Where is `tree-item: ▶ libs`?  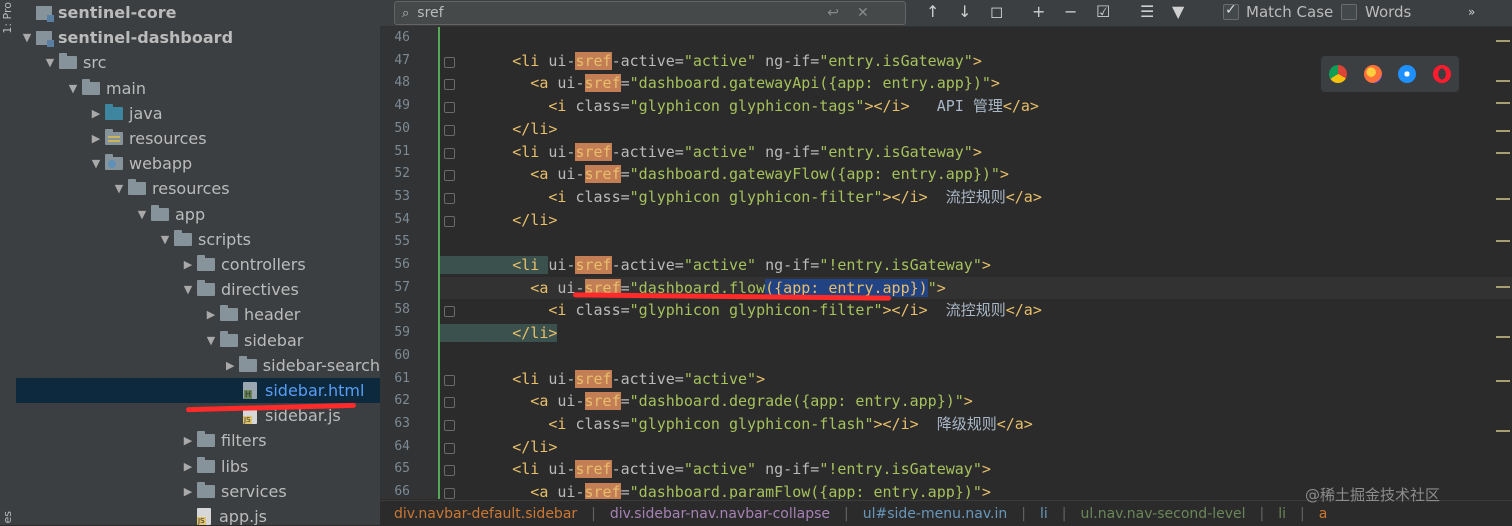
tree-item: ▶ libs is located at coordinates (198, 466).